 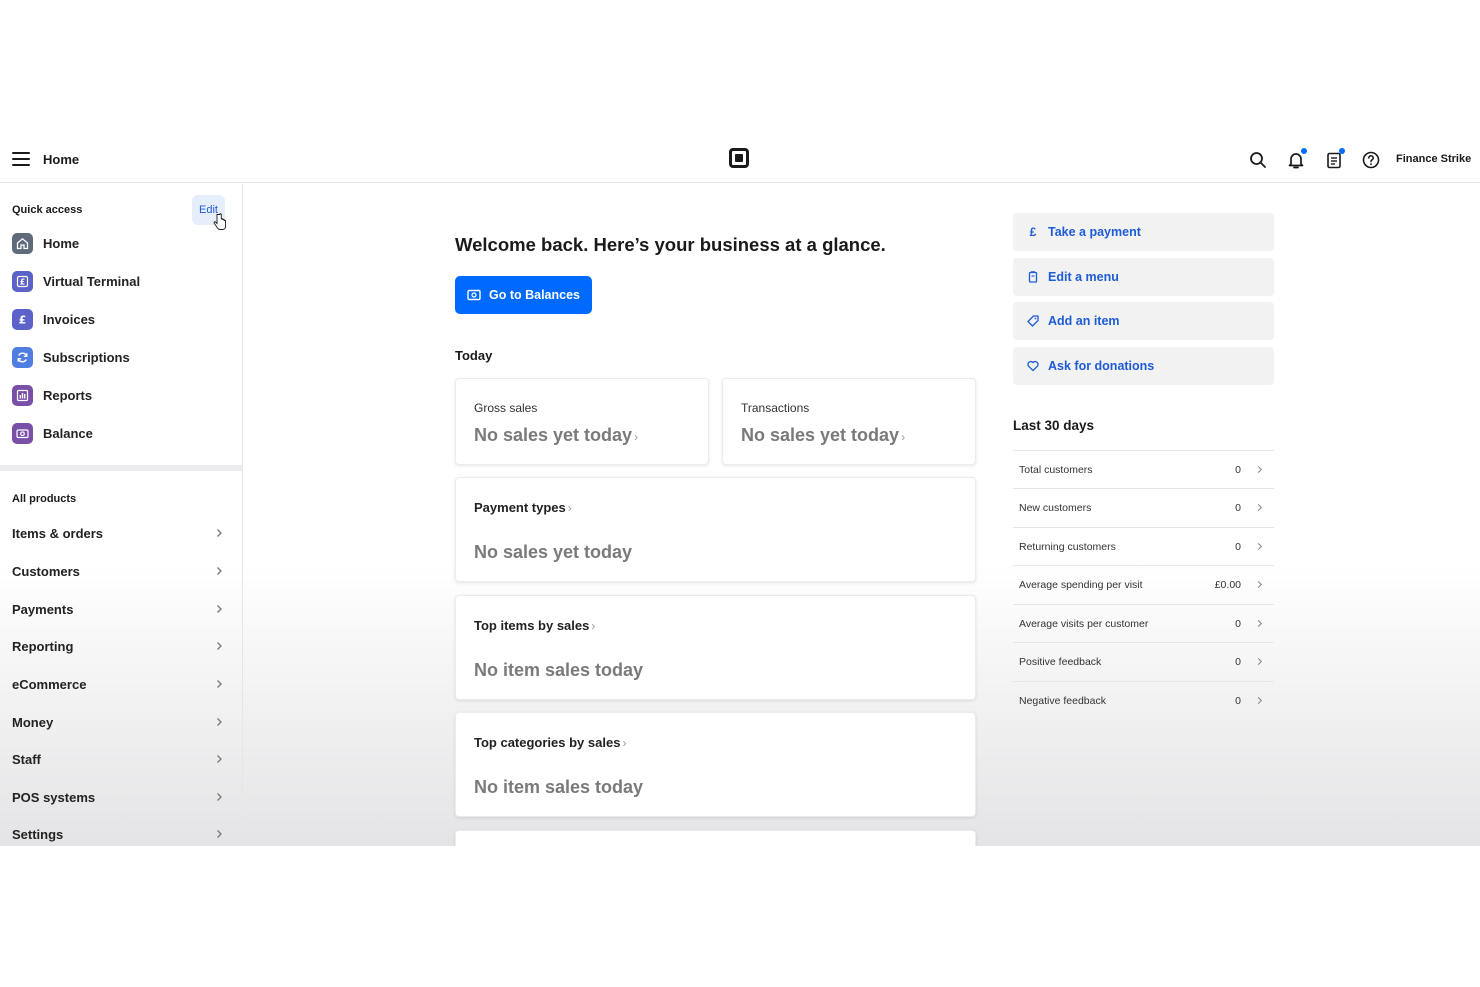 I want to click on nav-label: Items & orders, so click(x=58, y=533).